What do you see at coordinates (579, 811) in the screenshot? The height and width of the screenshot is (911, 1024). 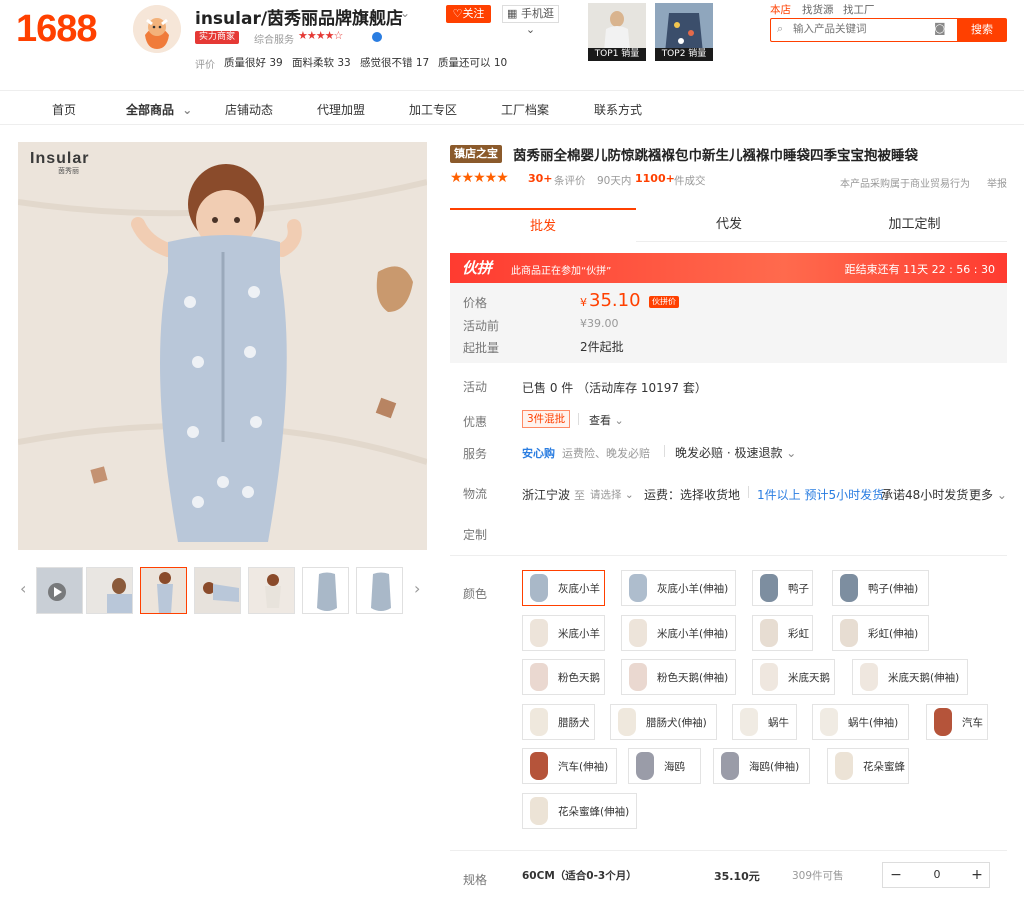 I see `color-option: 花朵蜜蜂(伸袖)` at bounding box center [579, 811].